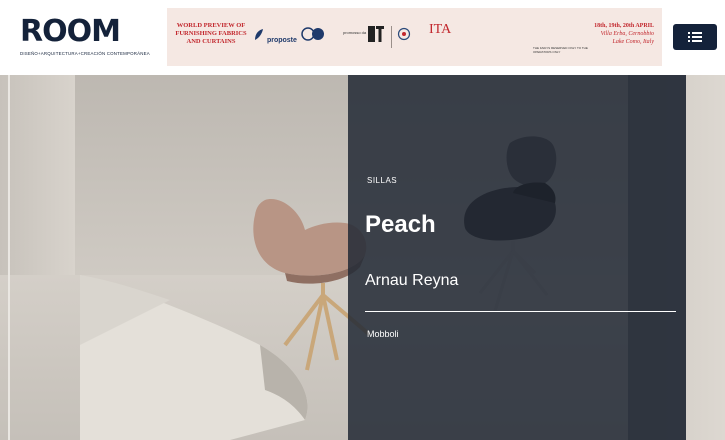  I want to click on logo-wordmark: ROOM, so click(70, 31).